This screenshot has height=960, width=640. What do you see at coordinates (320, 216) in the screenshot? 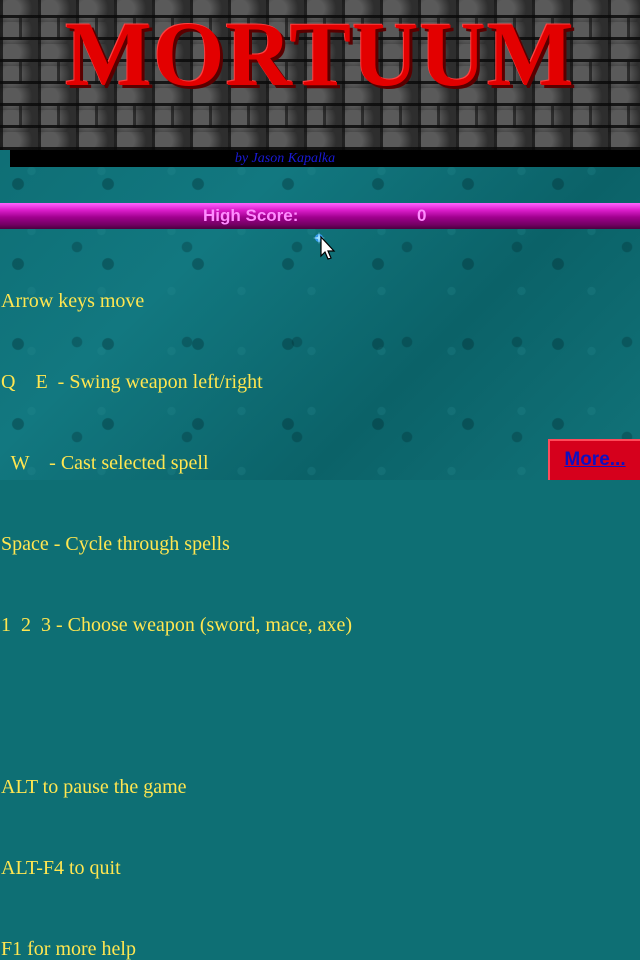
I see `high-score-bar: High Score: 0` at bounding box center [320, 216].